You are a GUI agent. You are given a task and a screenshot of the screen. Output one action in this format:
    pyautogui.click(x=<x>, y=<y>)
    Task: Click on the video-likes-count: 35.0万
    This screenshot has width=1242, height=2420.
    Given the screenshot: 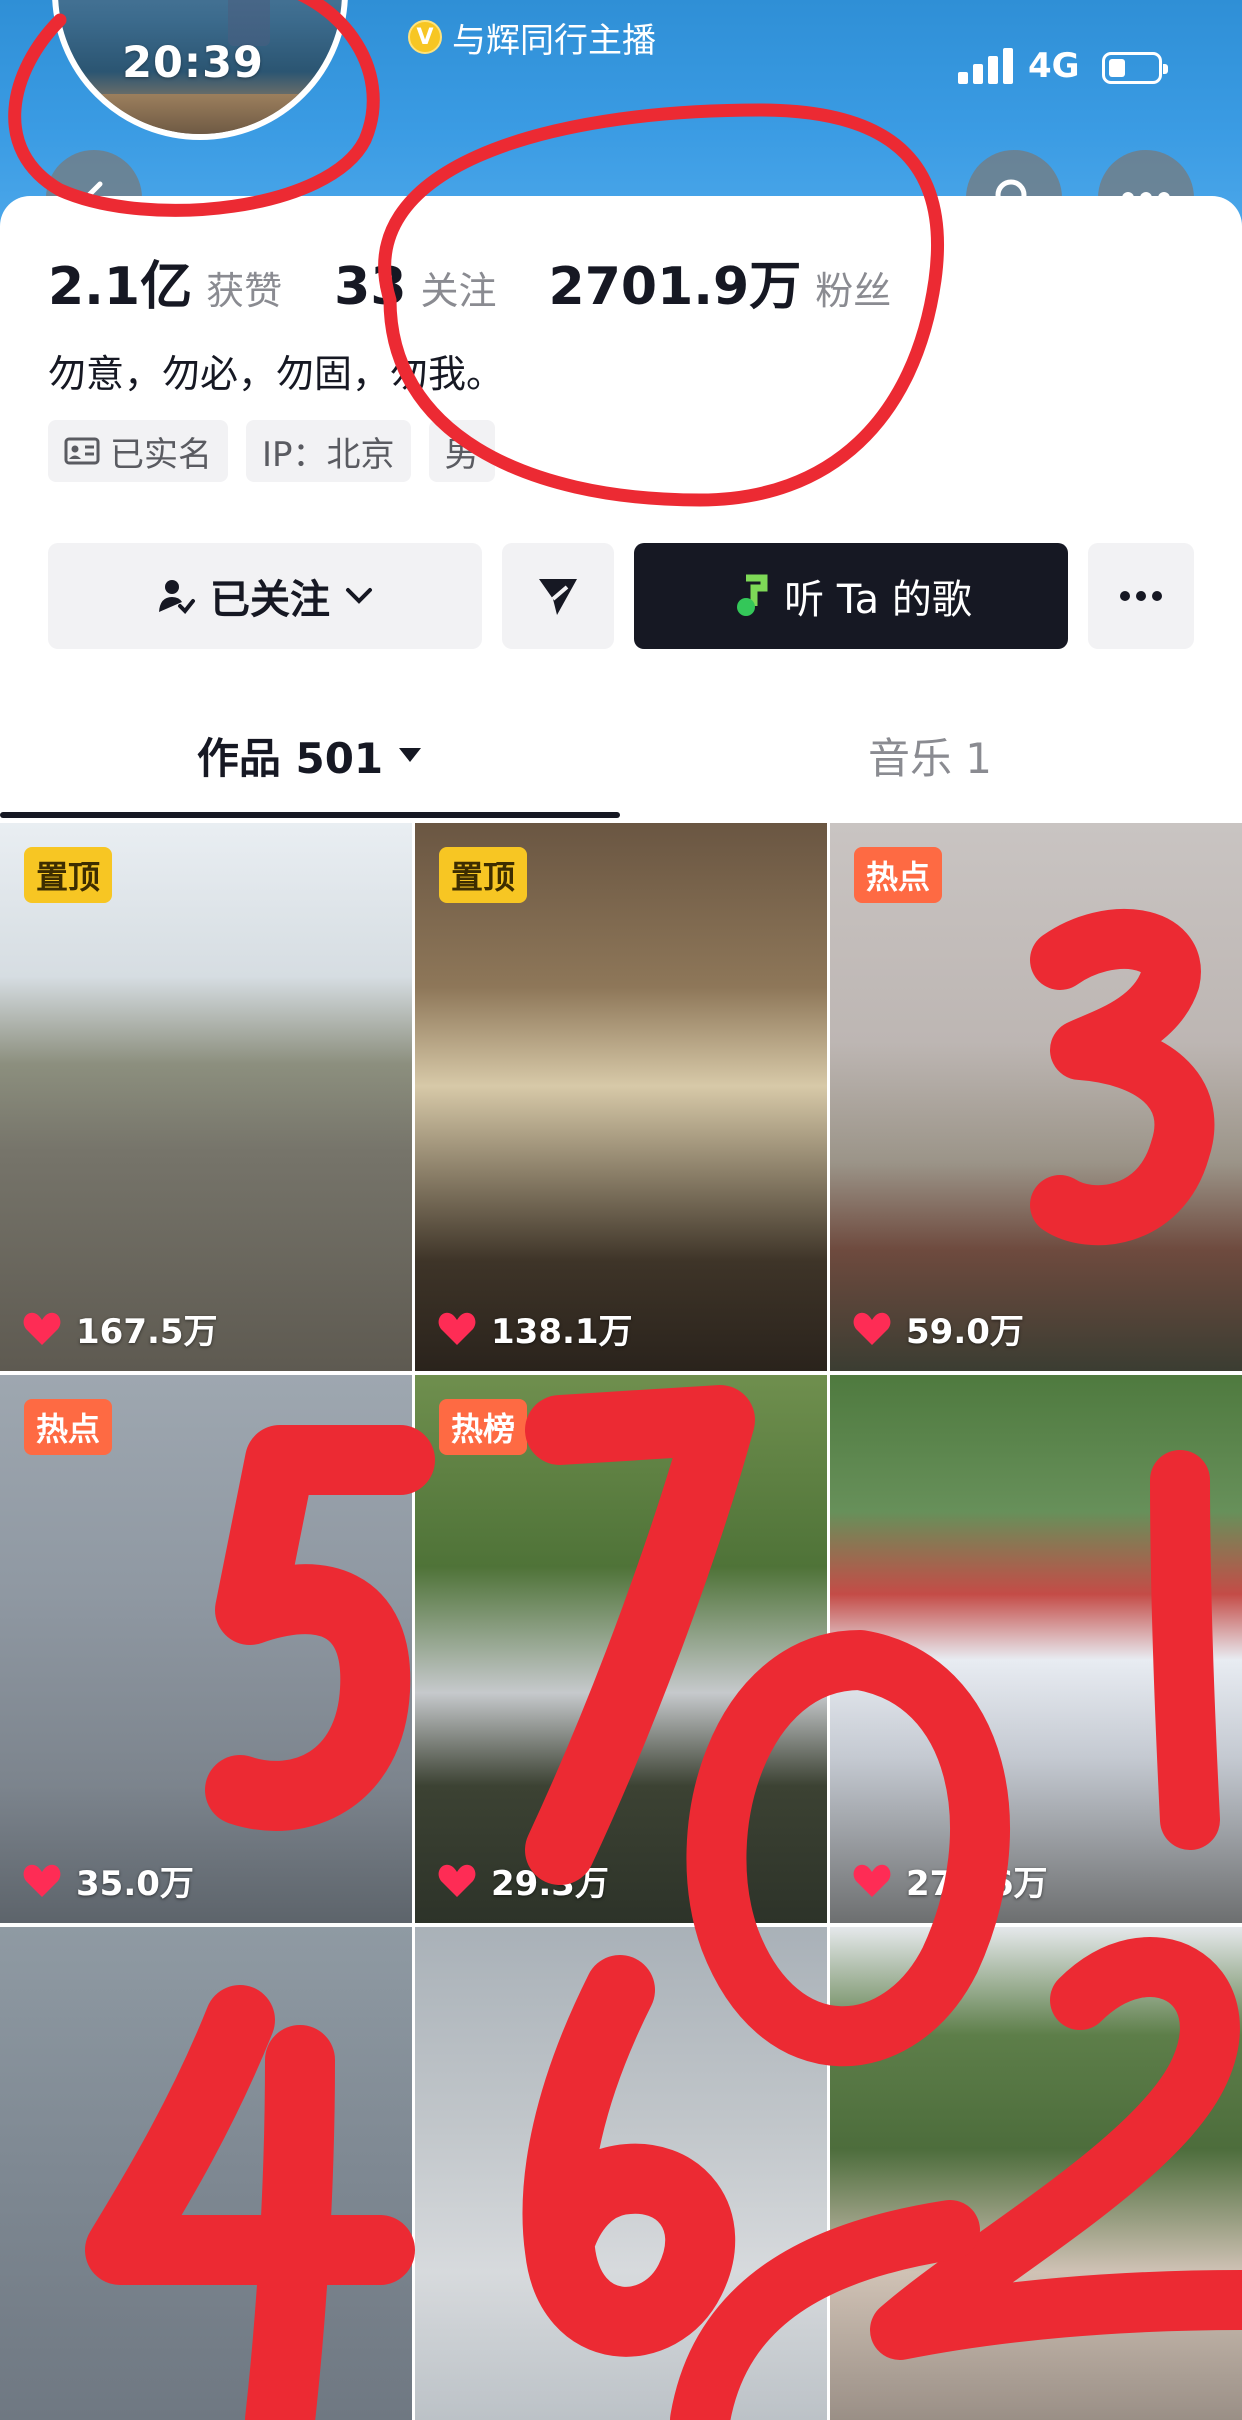 What is the action you would take?
    pyautogui.click(x=135, y=1884)
    